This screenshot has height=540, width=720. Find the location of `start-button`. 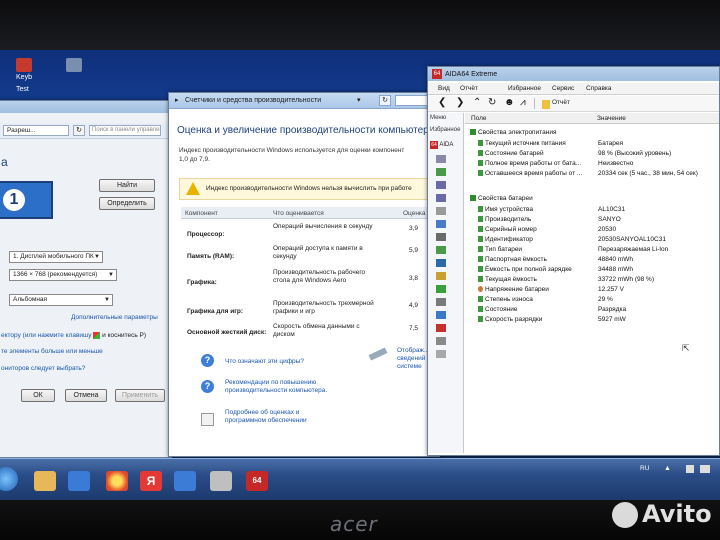

start-button is located at coordinates (9, 479).